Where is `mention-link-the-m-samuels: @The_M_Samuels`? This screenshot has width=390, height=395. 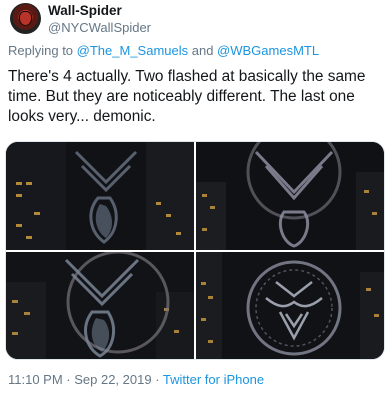 mention-link-the-m-samuels: @The_M_Samuels is located at coordinates (132, 50).